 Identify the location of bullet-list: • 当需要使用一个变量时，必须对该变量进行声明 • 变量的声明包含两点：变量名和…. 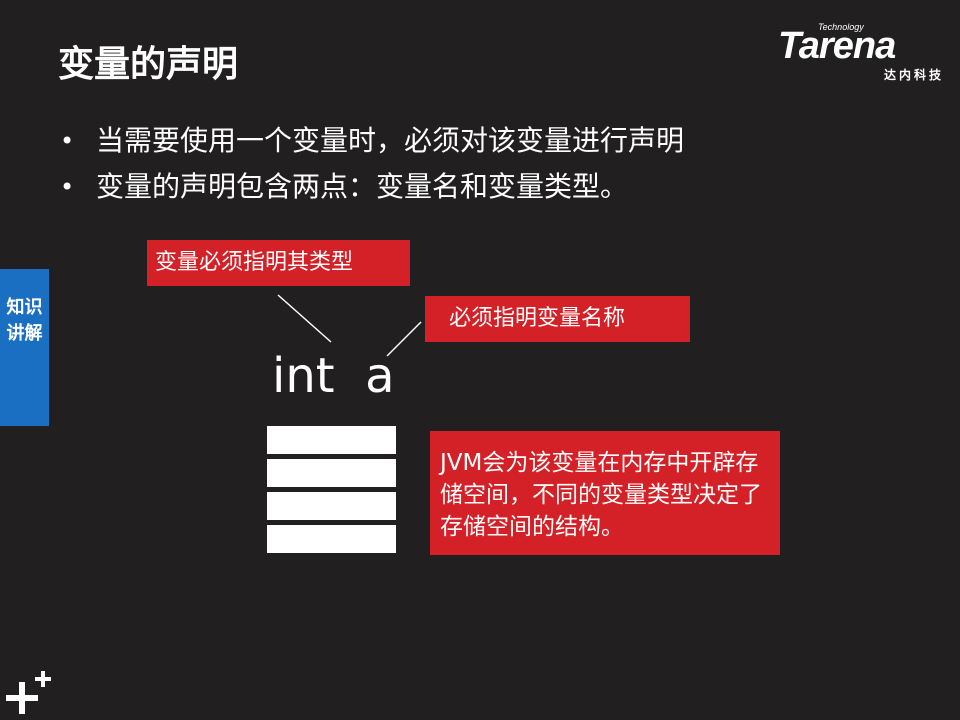
(371, 166).